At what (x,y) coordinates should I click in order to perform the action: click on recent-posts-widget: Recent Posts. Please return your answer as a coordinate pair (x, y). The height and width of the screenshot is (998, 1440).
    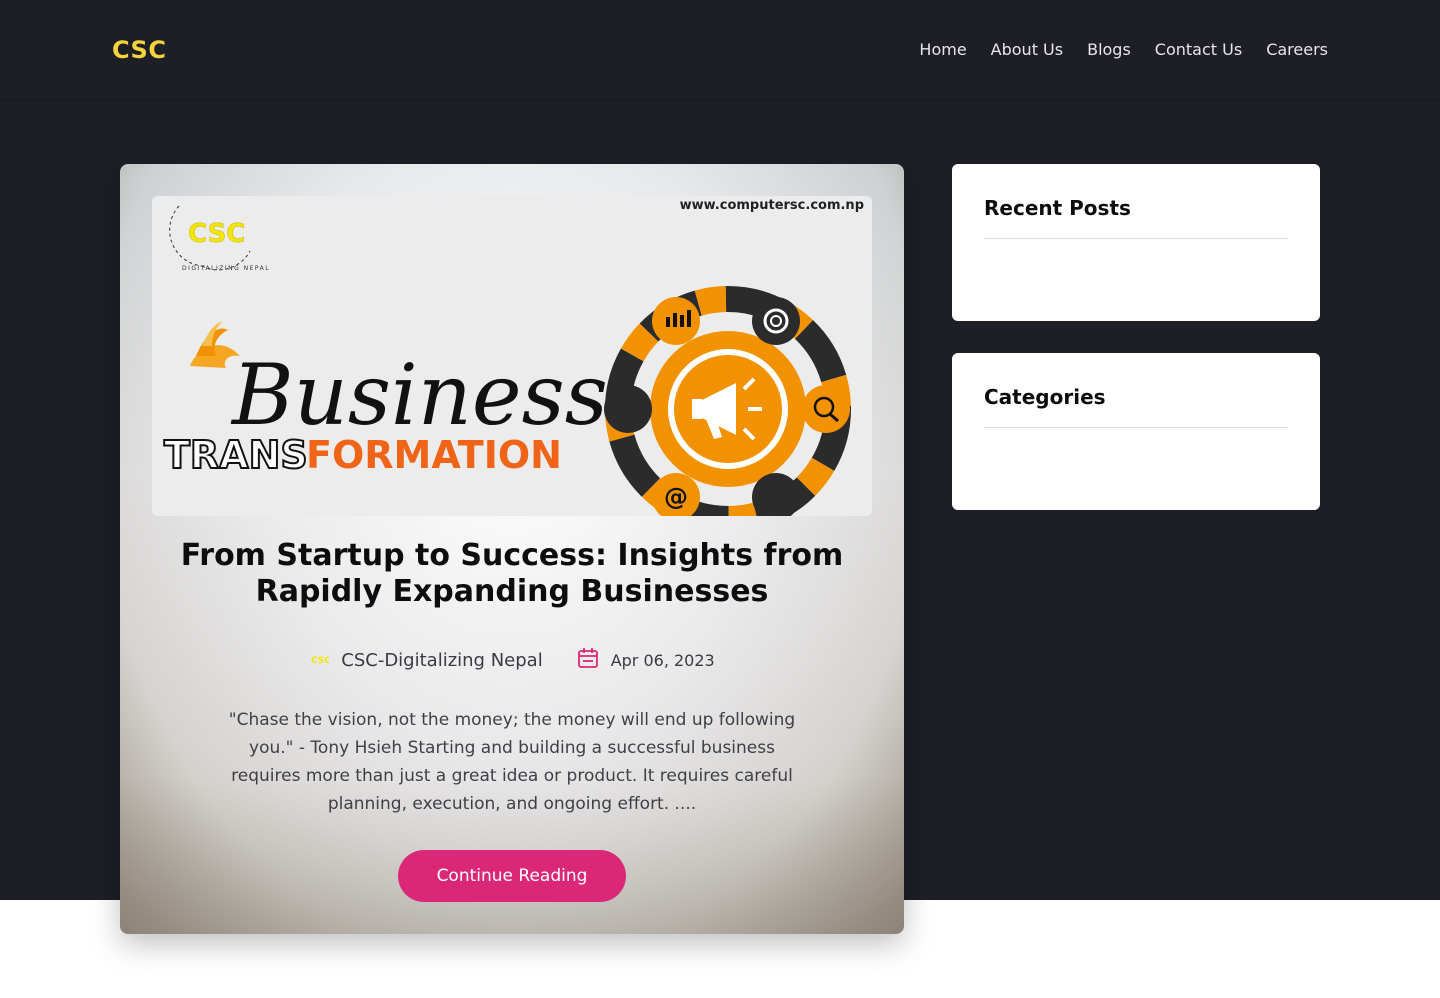
    Looking at the image, I should click on (1136, 242).